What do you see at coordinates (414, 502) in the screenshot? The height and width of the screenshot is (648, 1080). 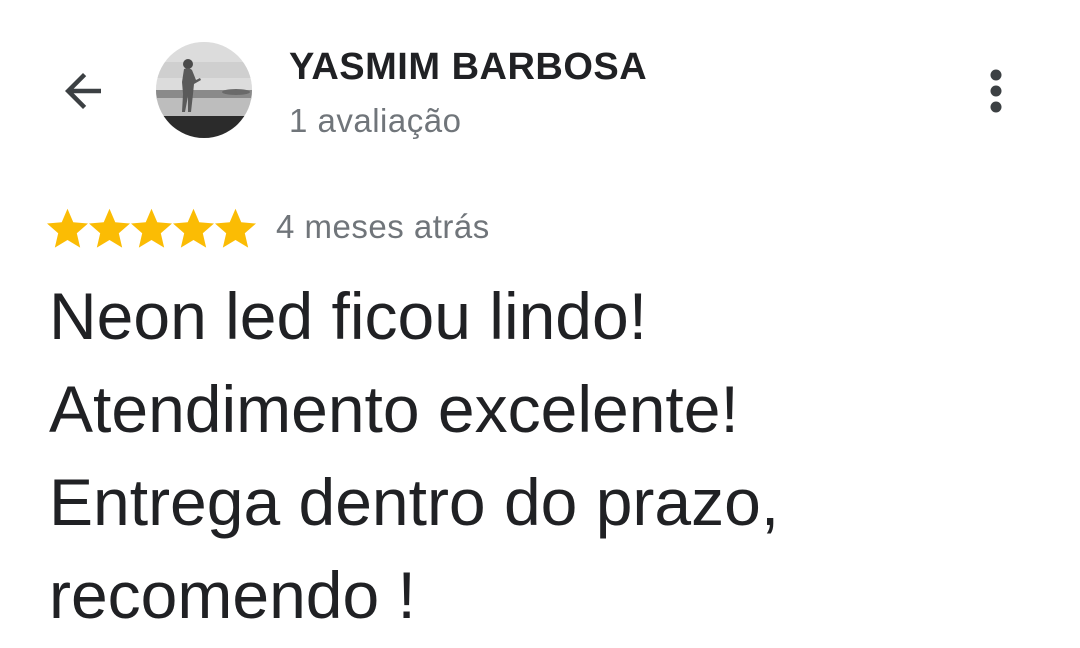 I see `review-text-line: Entrega dentro do prazo,` at bounding box center [414, 502].